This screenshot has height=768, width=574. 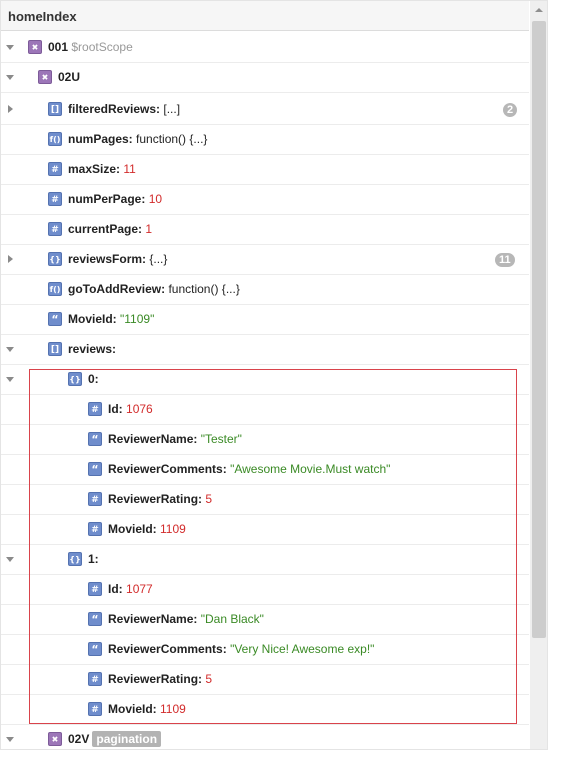 I want to click on property-value: "1109", so click(x=137, y=319).